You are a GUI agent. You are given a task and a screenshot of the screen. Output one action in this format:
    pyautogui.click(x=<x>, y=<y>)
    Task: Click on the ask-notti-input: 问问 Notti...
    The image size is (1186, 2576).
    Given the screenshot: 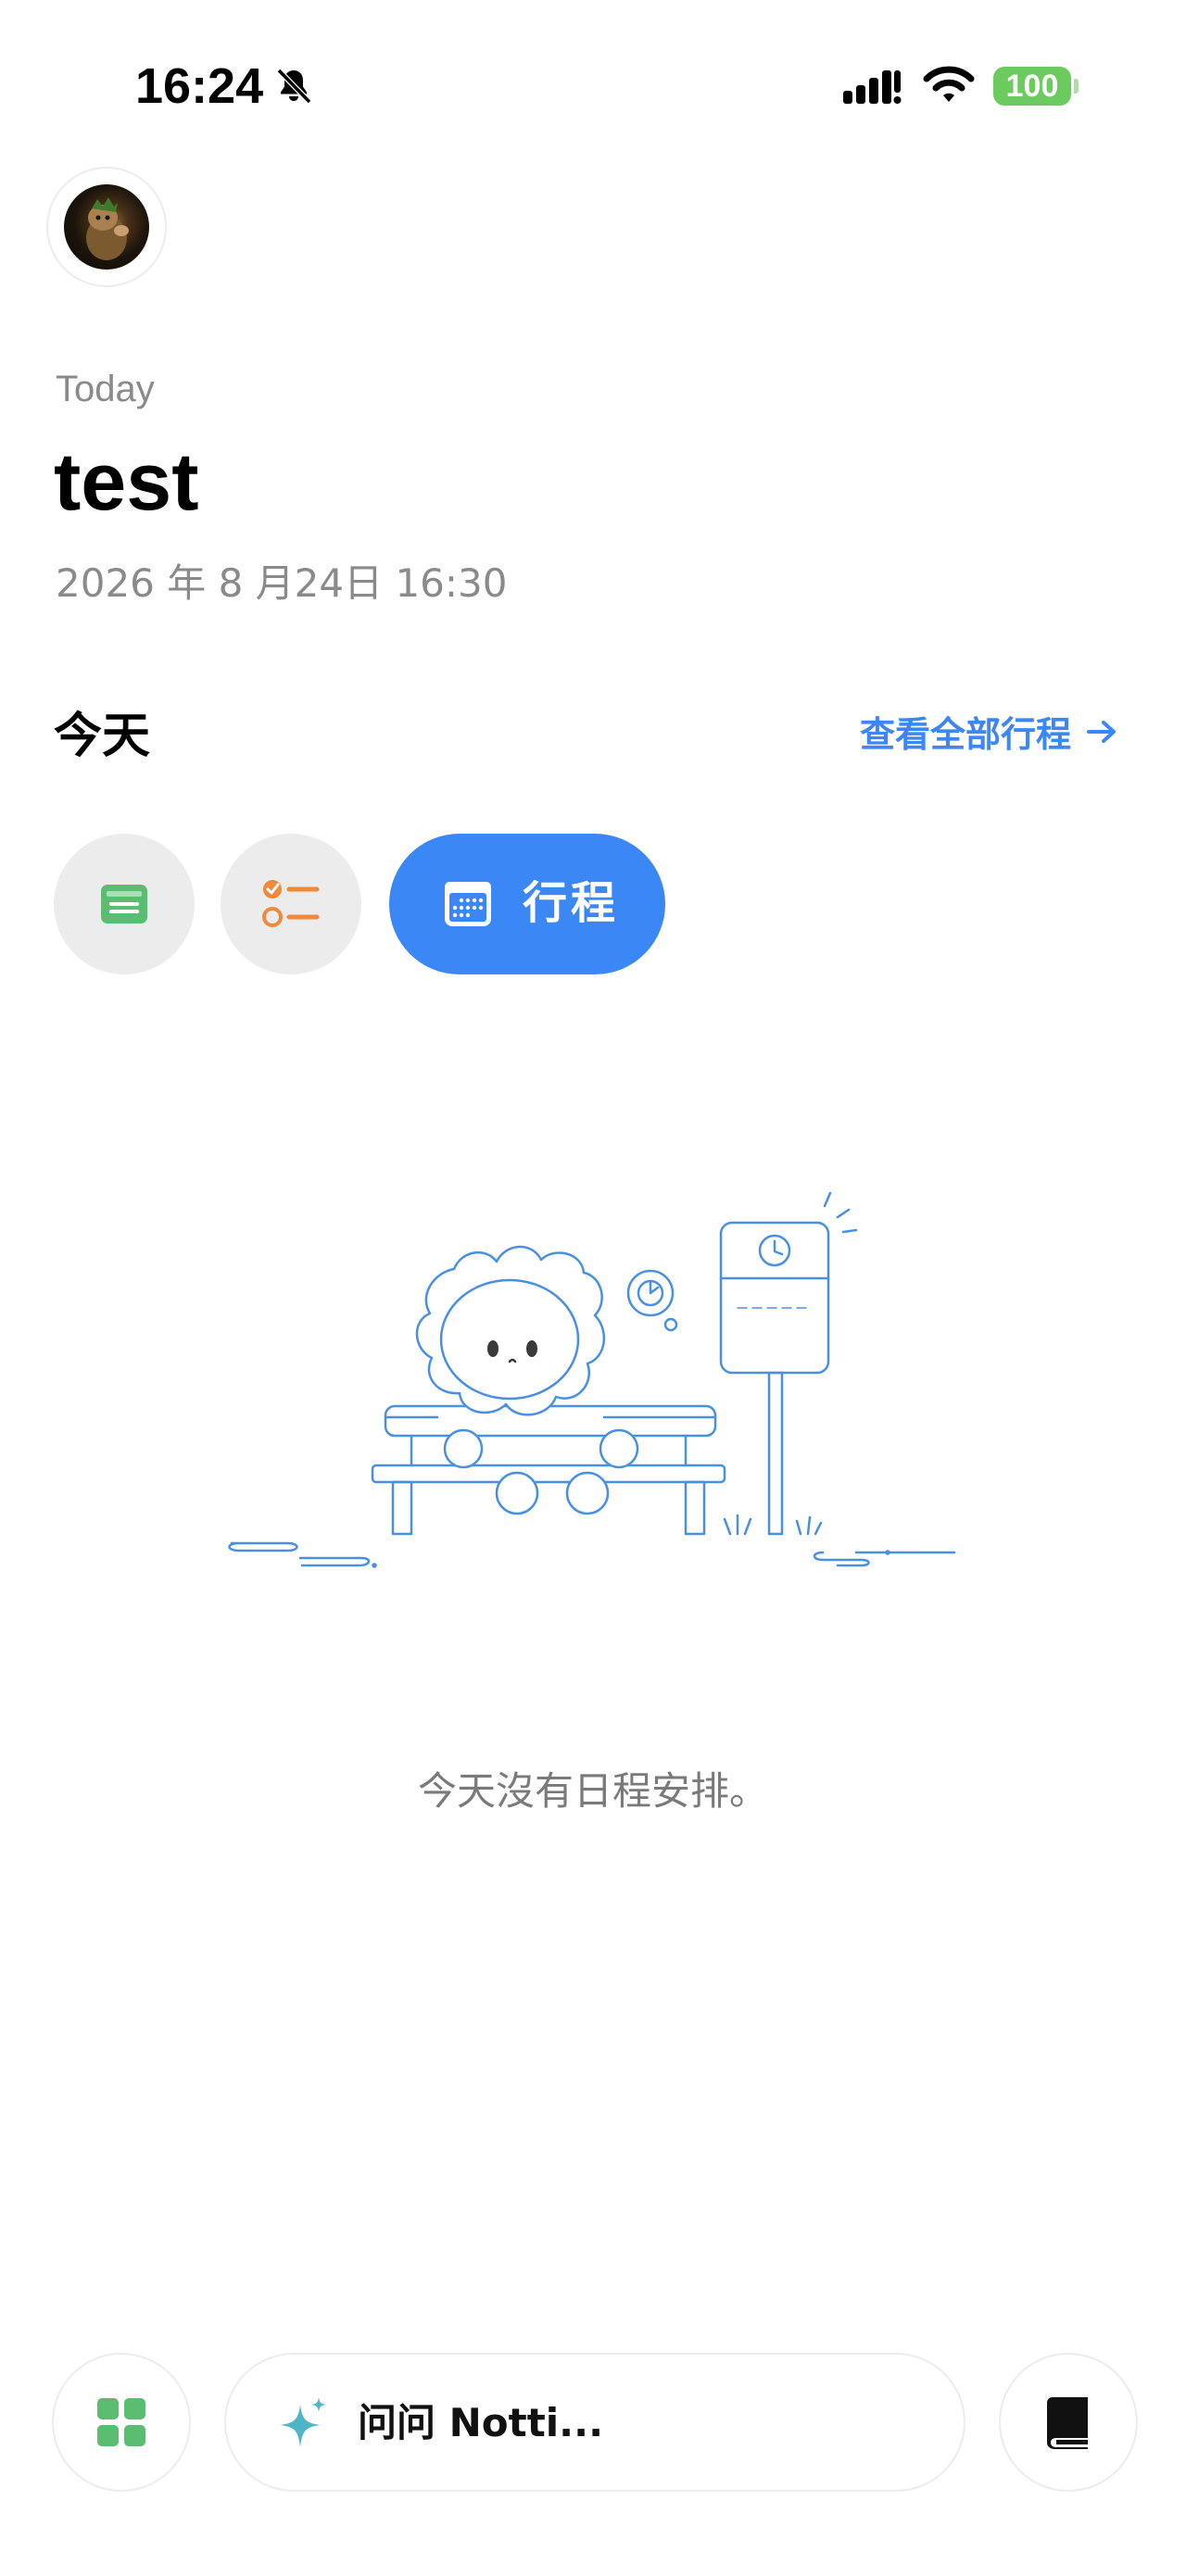 What is the action you would take?
    pyautogui.click(x=594, y=2422)
    